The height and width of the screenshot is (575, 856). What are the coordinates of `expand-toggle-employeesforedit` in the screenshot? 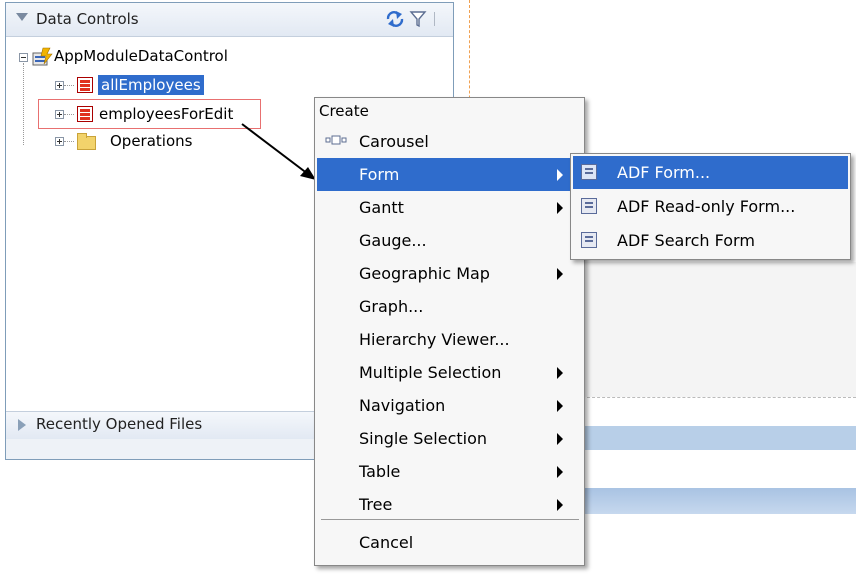 It's located at (59, 114).